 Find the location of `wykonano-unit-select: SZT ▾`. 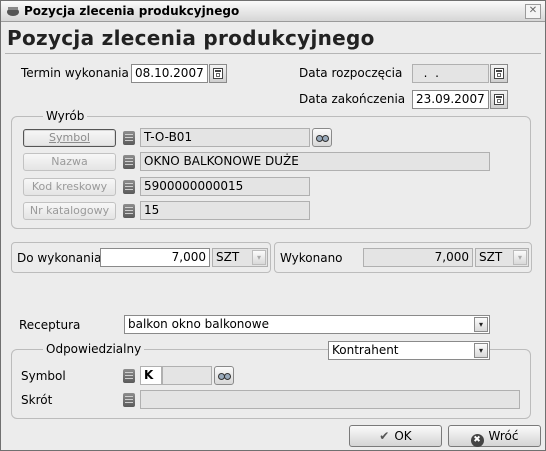

wykonano-unit-select: SZT ▾ is located at coordinates (502, 257).